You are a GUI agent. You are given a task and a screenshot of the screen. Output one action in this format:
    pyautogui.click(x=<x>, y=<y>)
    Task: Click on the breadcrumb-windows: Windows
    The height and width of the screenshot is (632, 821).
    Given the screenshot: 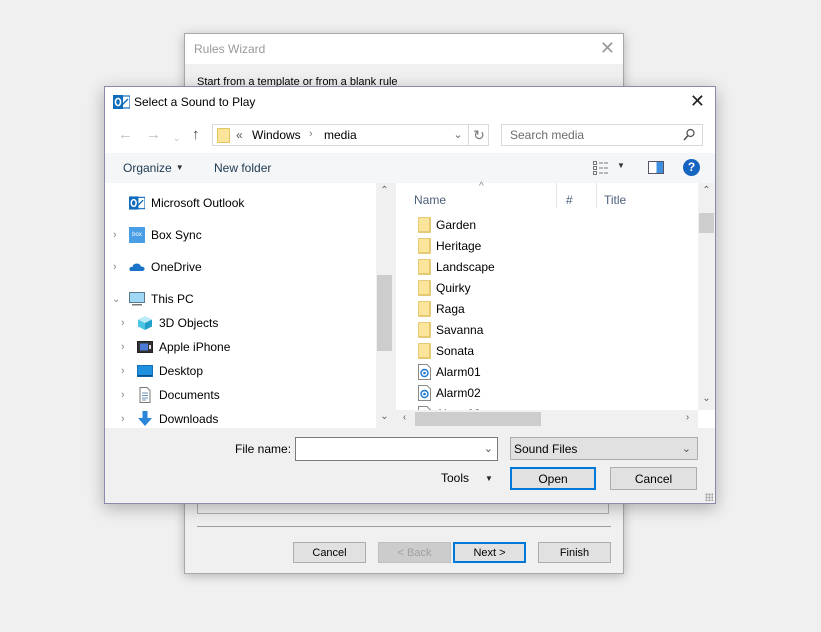 What is the action you would take?
    pyautogui.click(x=276, y=135)
    